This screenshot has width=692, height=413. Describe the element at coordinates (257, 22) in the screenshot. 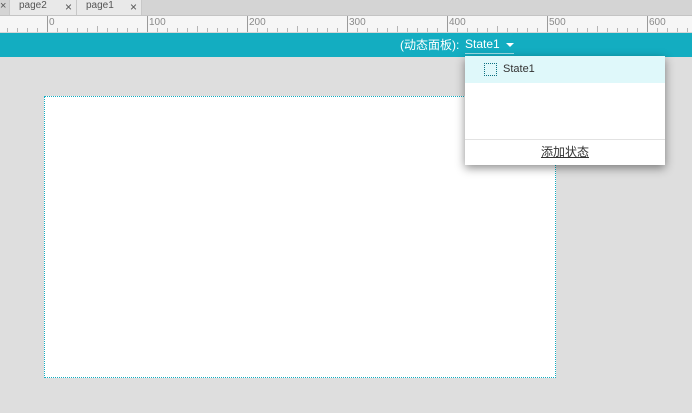

I see `ruler-label: 200` at that location.